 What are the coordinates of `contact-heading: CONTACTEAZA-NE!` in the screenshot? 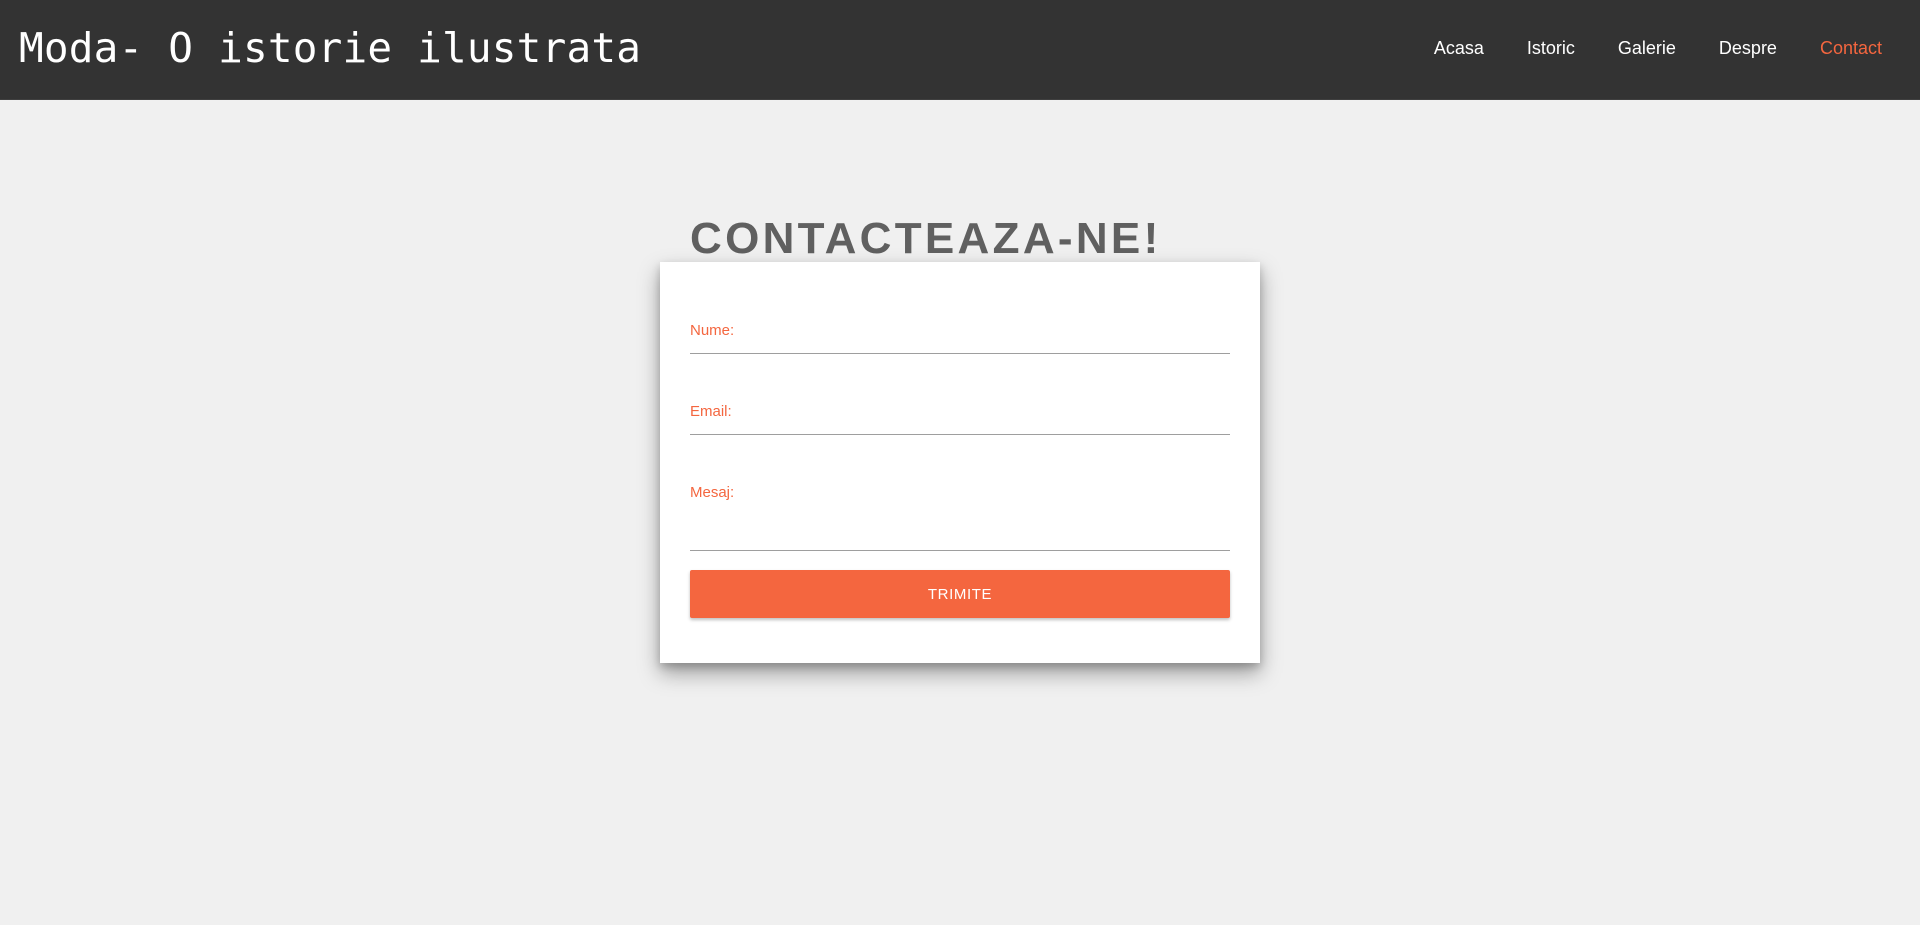 It's located at (926, 238).